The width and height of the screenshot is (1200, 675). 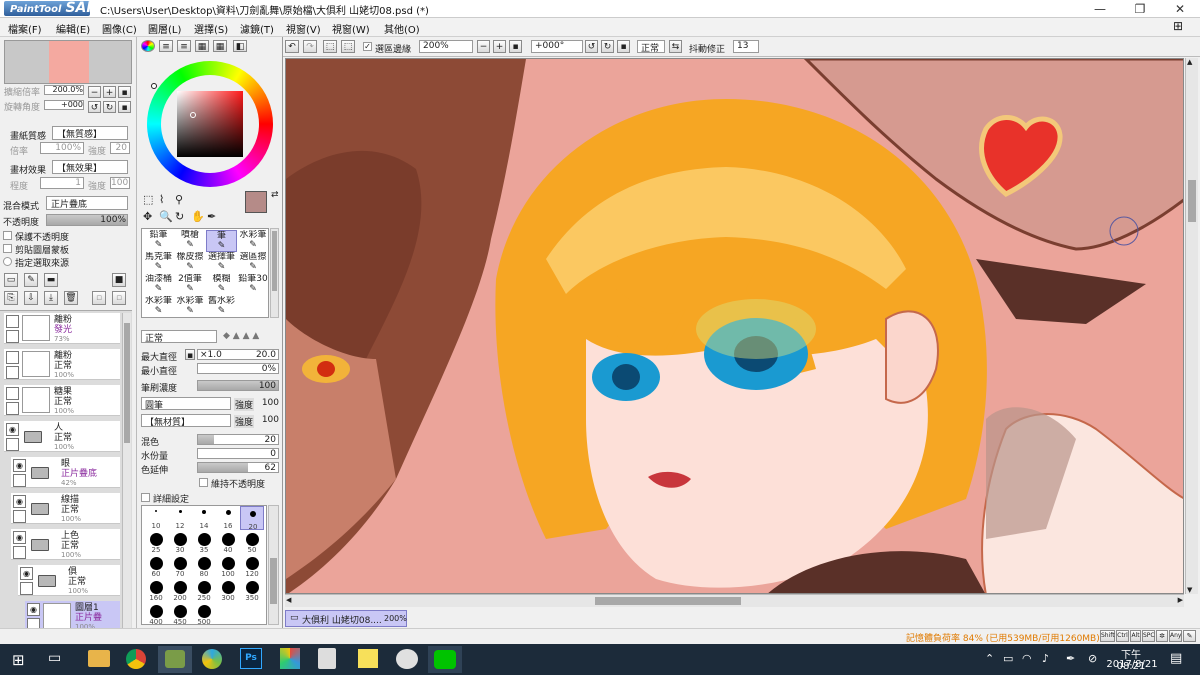 I want to click on zoom-out-button: −, so click(x=94, y=92).